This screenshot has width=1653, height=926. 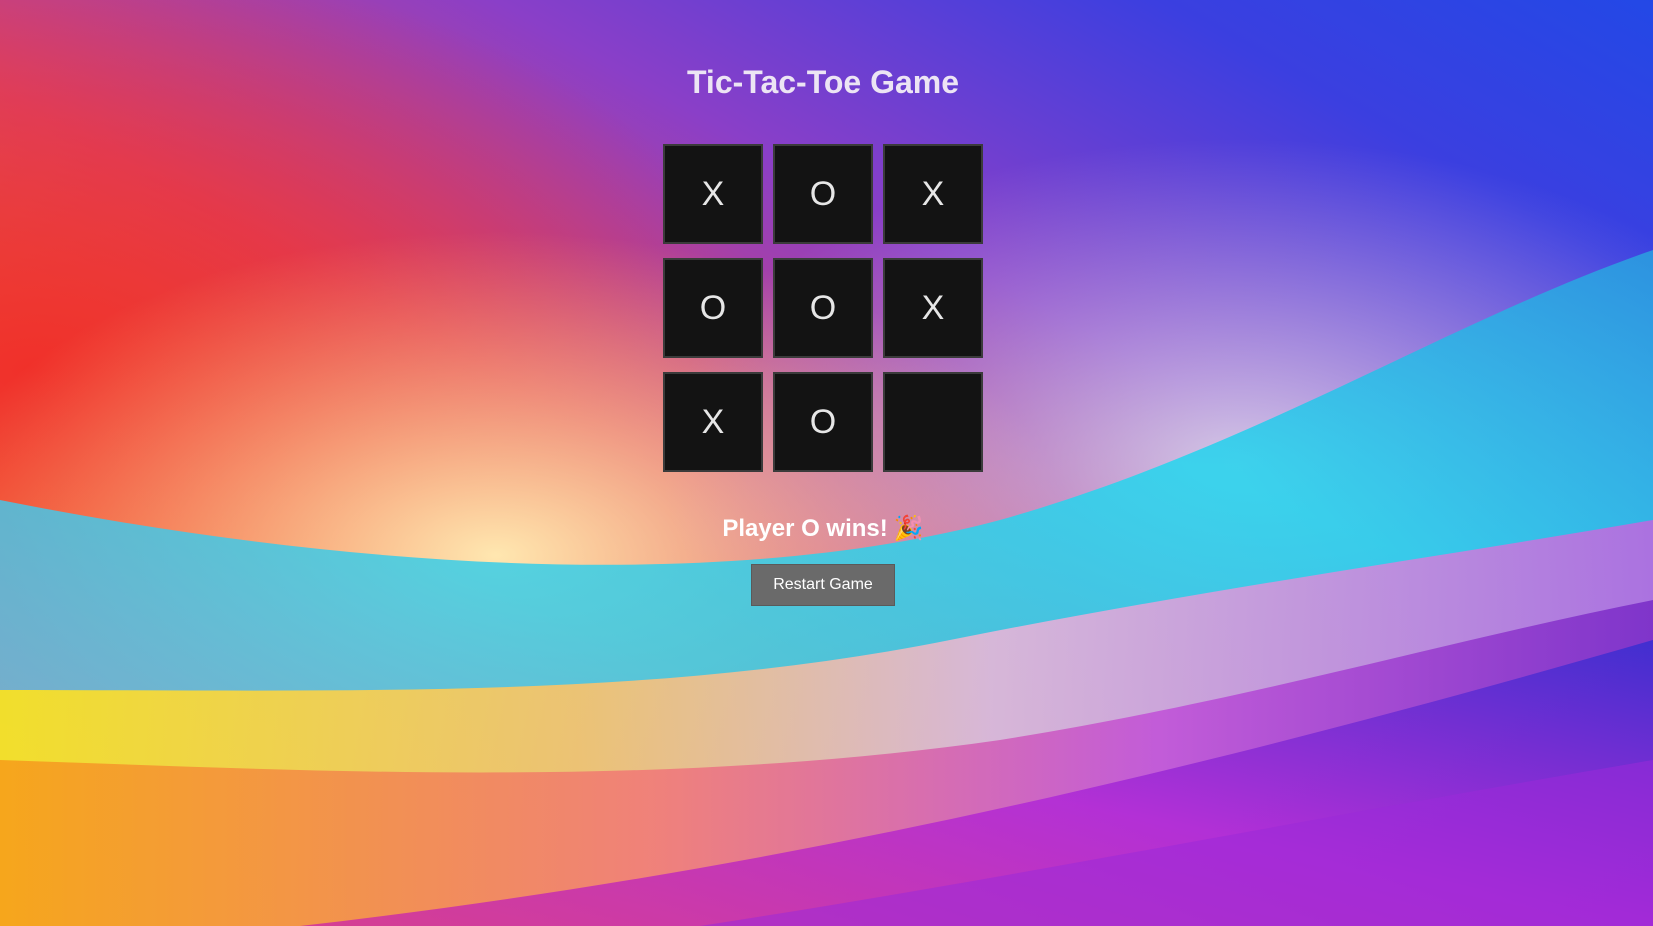 I want to click on game-status: Player O wins! 🎉, so click(x=823, y=529).